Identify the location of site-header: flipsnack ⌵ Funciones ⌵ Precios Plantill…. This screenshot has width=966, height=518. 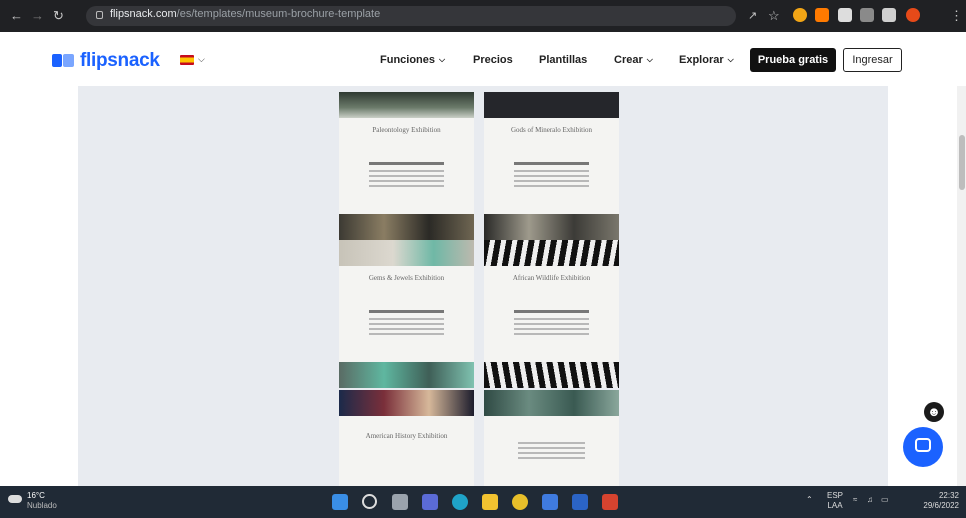
(483, 59).